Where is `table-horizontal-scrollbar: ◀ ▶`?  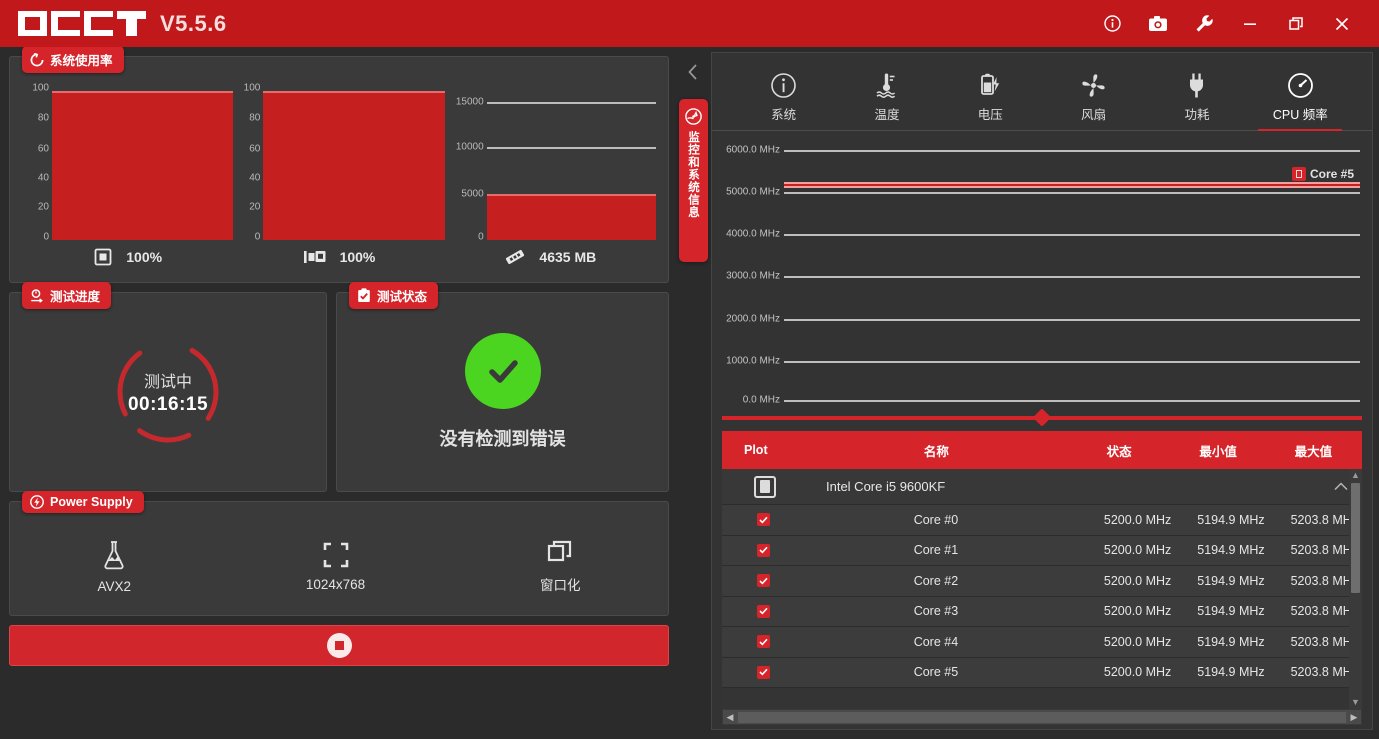 table-horizontal-scrollbar: ◀ ▶ is located at coordinates (1042, 717).